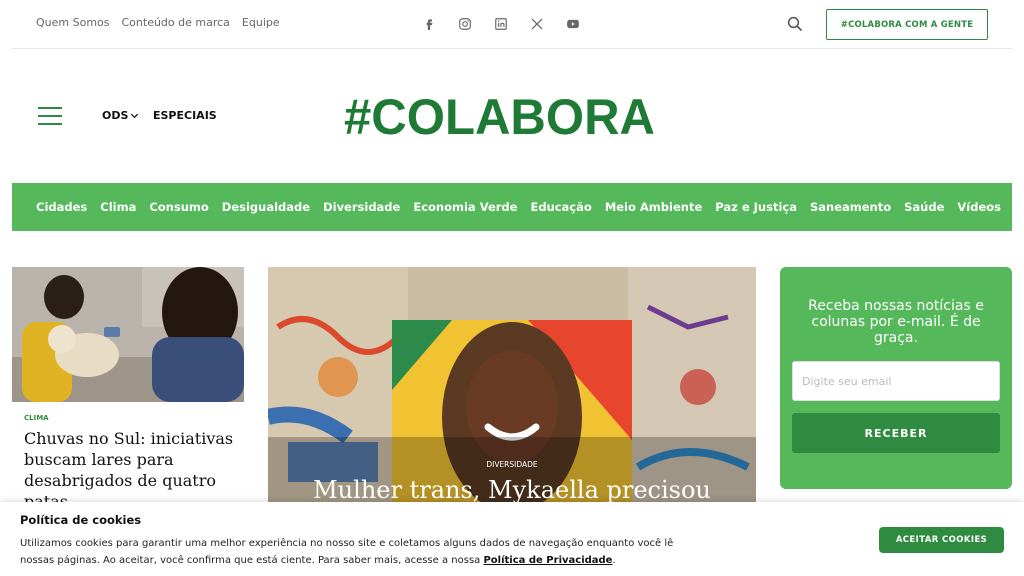 The width and height of the screenshot is (1024, 576). Describe the element at coordinates (756, 207) in the screenshot. I see `category-paz-e-justica: Paz e Justiça` at that location.